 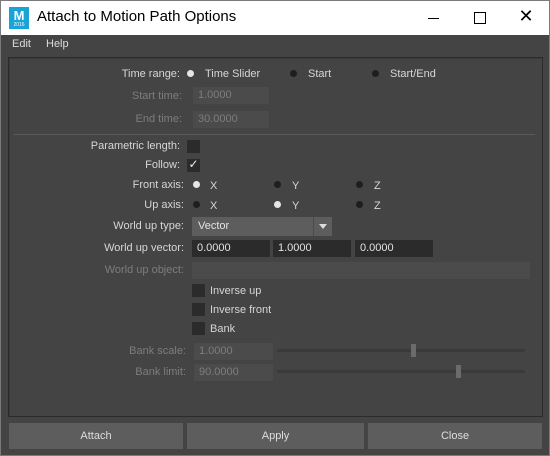 What do you see at coordinates (296, 206) in the screenshot?
I see `up-axis-y-label: Y` at bounding box center [296, 206].